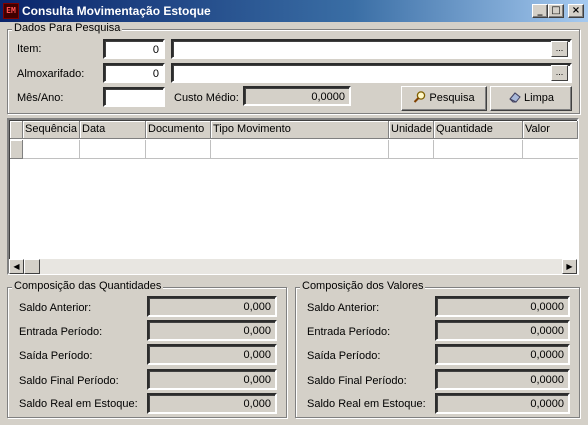  What do you see at coordinates (56, 356) in the screenshot?
I see `qtd-saida-periodo-label: Saída Período:` at bounding box center [56, 356].